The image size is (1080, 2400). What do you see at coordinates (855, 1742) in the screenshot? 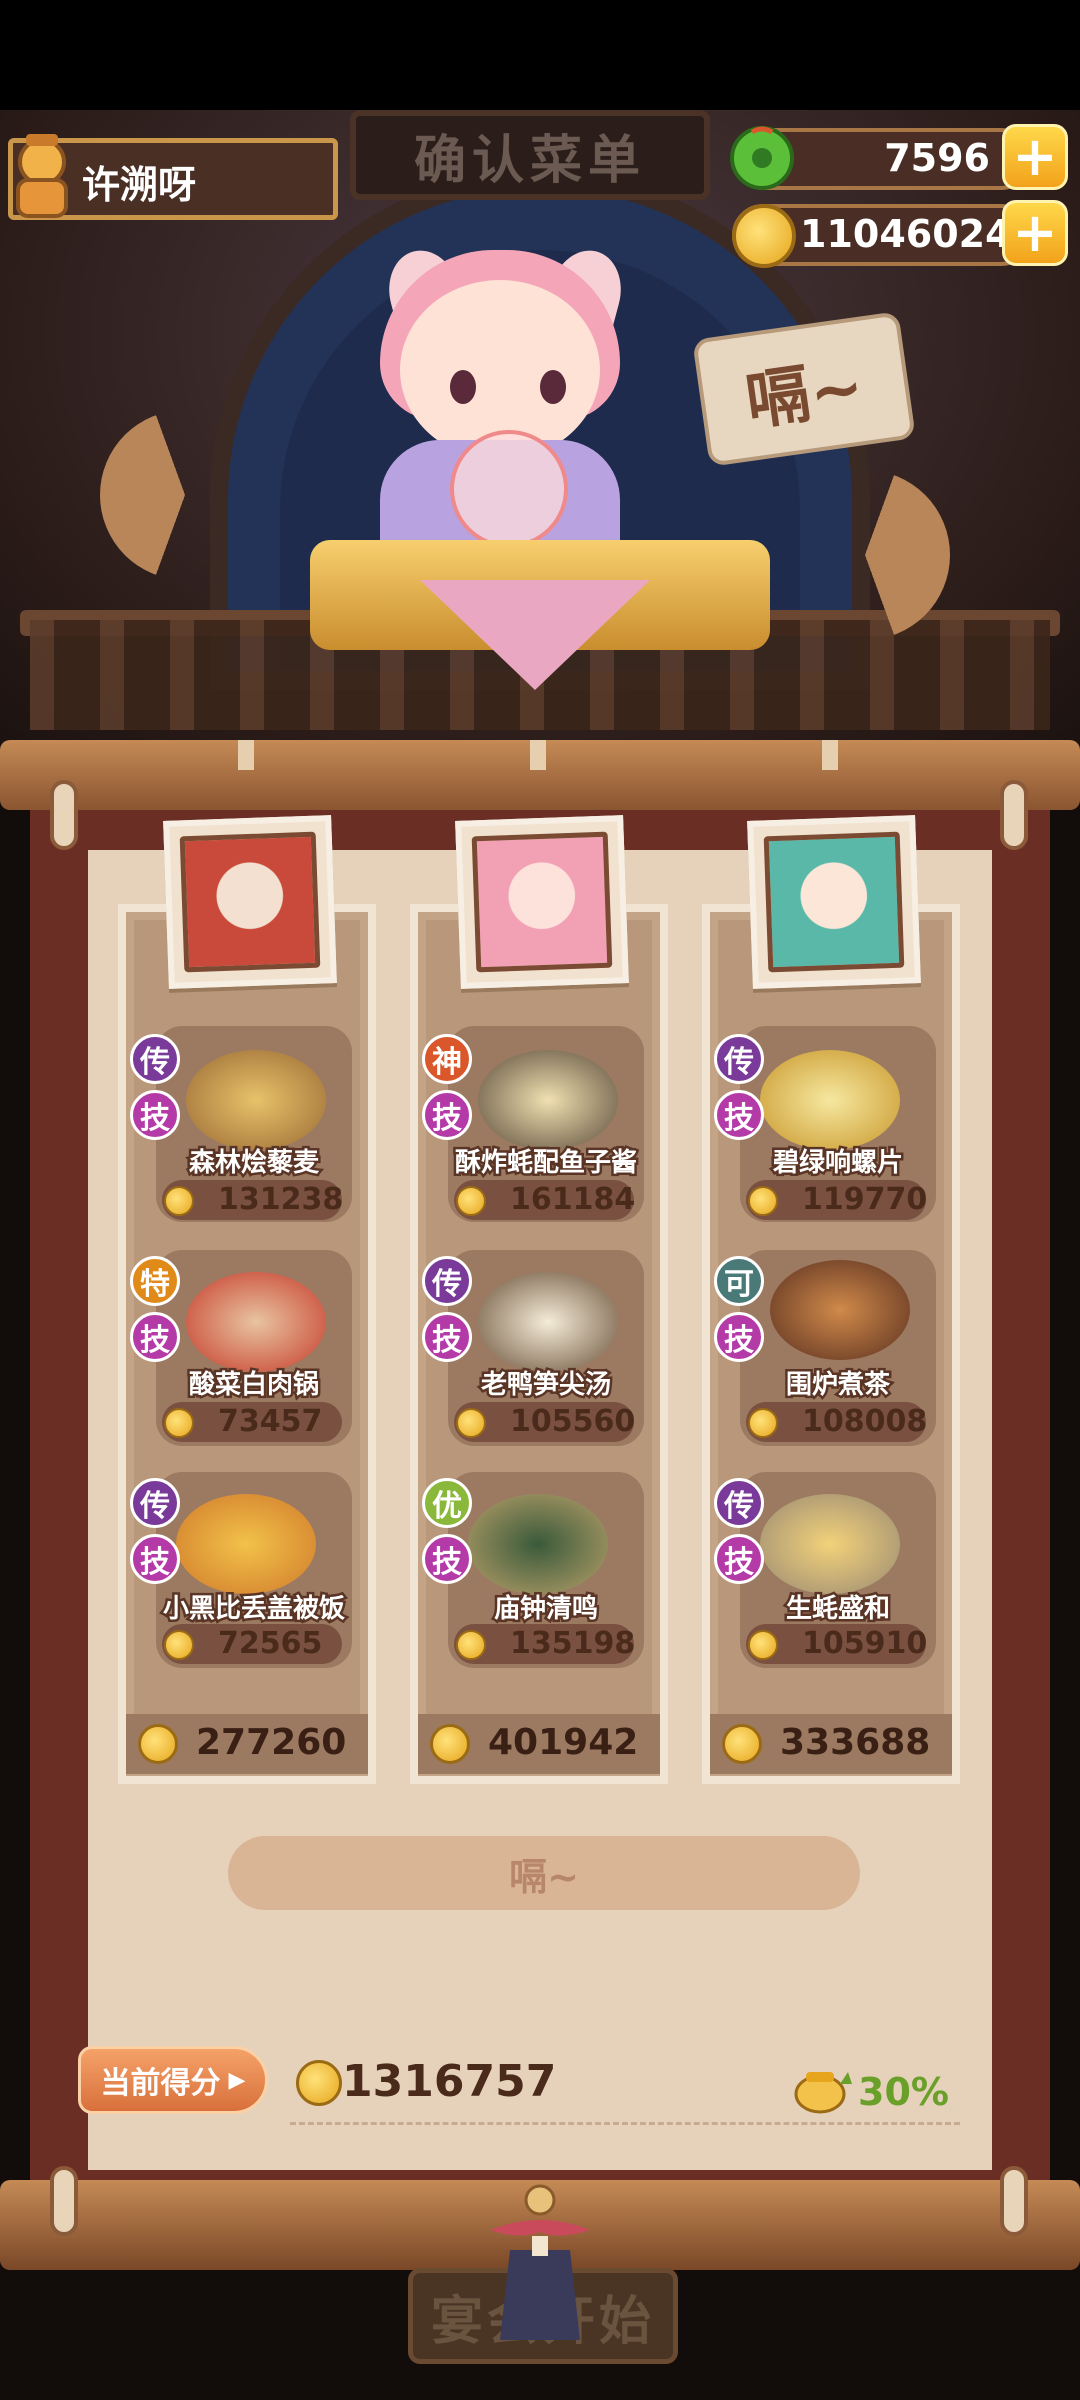
I see `column-total: 333688` at bounding box center [855, 1742].